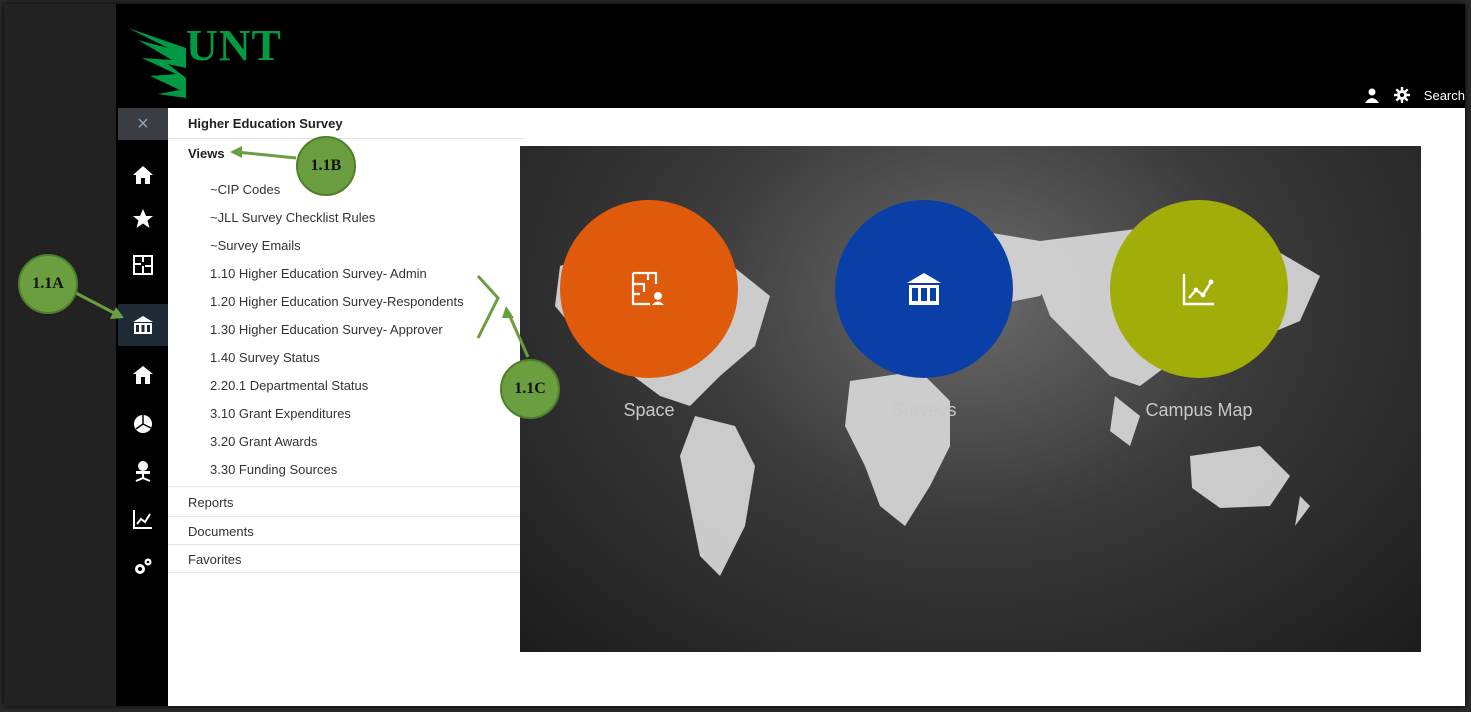 The width and height of the screenshot is (1471, 712). What do you see at coordinates (157, 63) in the screenshot?
I see `eagle-logo-icon` at bounding box center [157, 63].